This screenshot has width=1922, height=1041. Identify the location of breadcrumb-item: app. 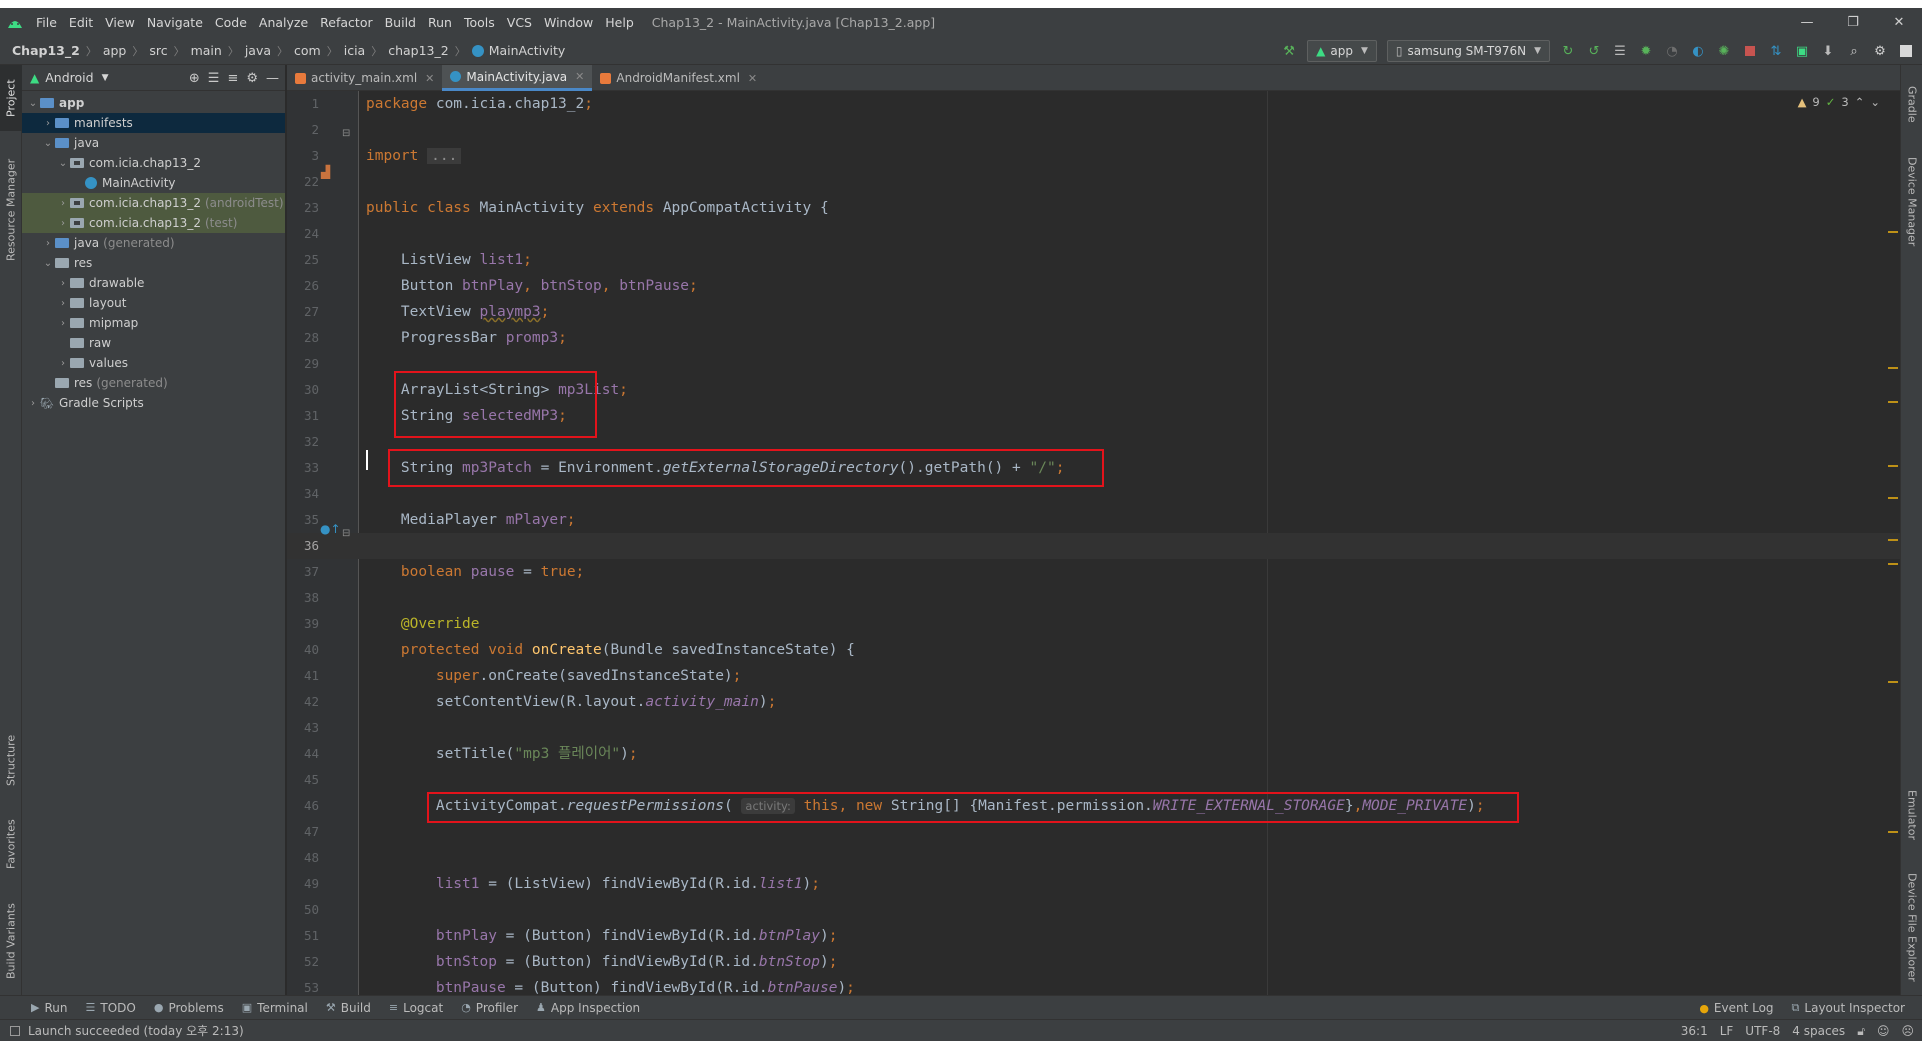
(115, 50).